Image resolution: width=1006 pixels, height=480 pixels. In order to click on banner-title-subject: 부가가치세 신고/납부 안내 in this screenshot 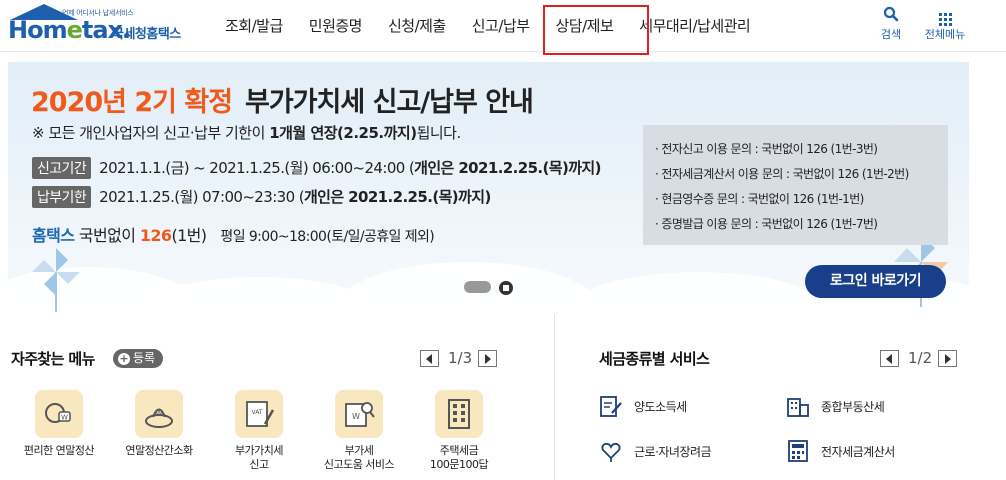, I will do `click(389, 102)`.